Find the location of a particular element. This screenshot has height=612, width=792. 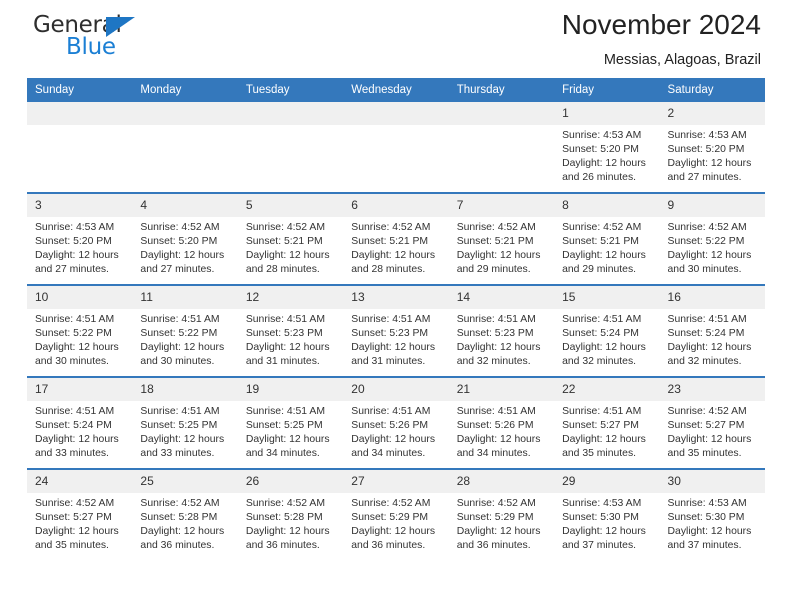

sunset-text: Sunset: 5:30 PM is located at coordinates (600, 518).